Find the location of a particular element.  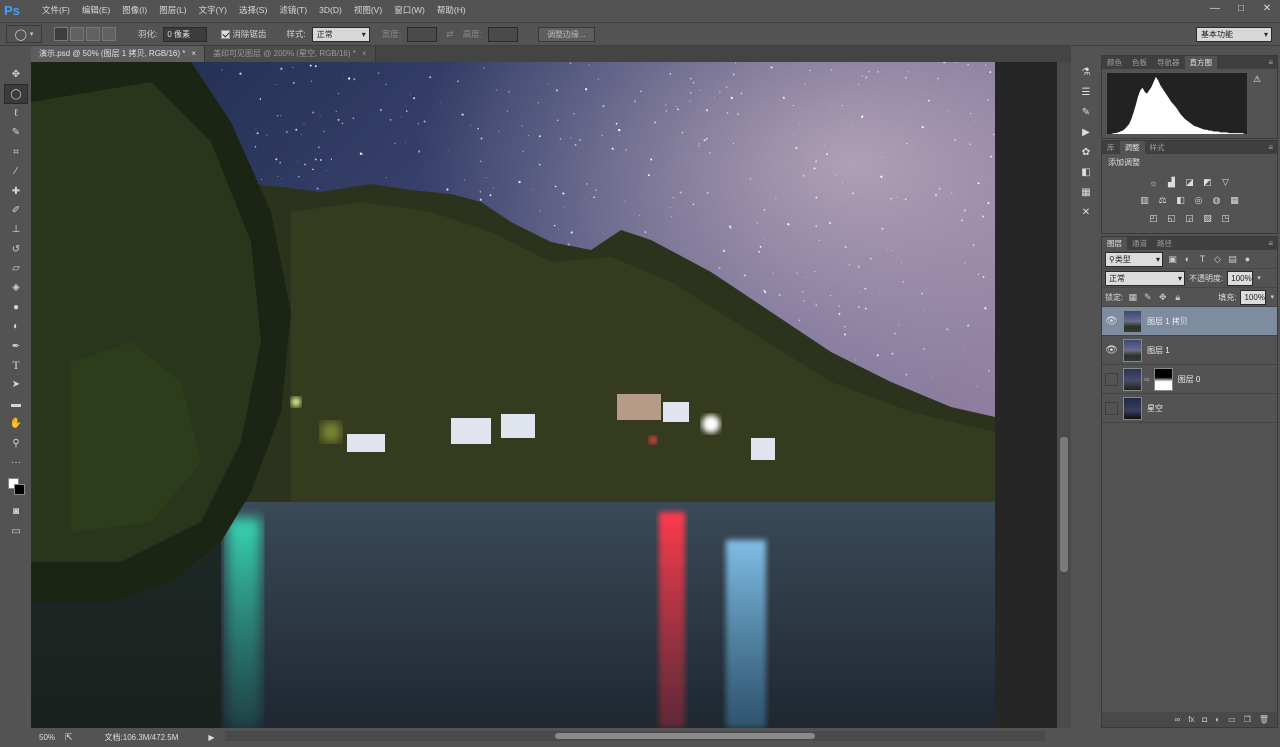

hand-tool-icon: ✋ is located at coordinates (16, 423).